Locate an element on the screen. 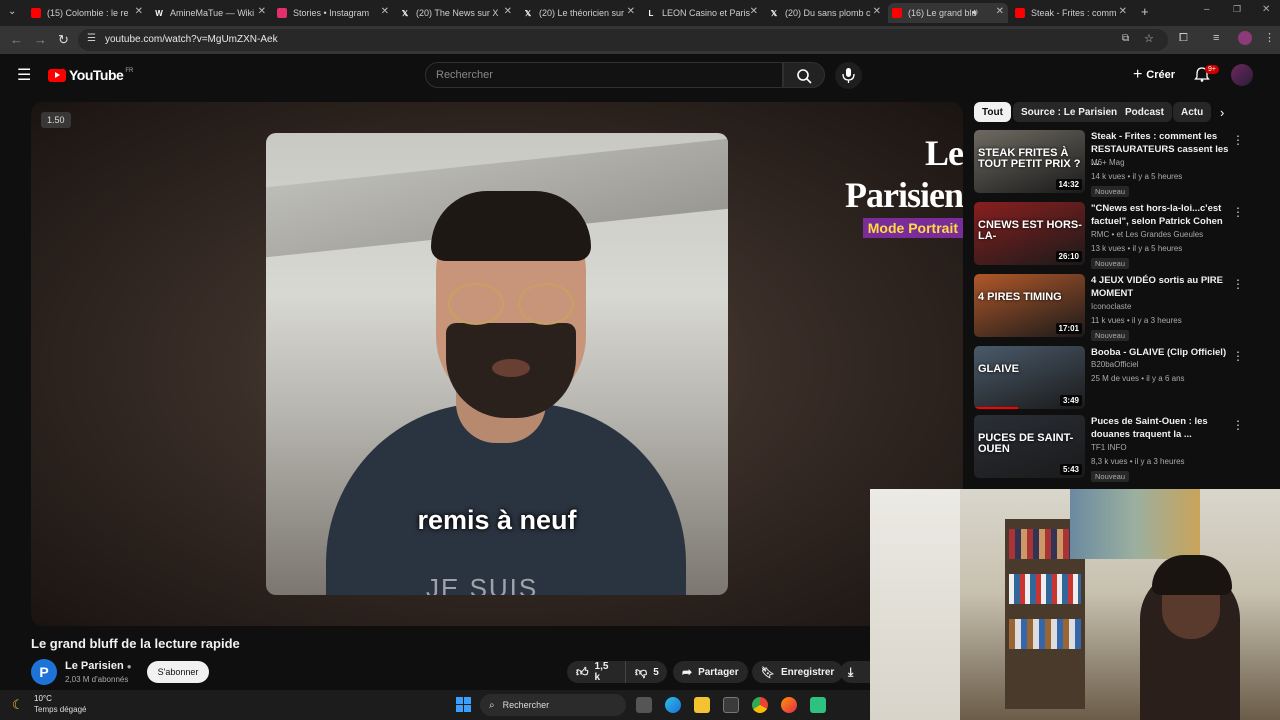 This screenshot has height=720, width=1280. recommended-channel-name: Iconoclaste is located at coordinates (1111, 306).